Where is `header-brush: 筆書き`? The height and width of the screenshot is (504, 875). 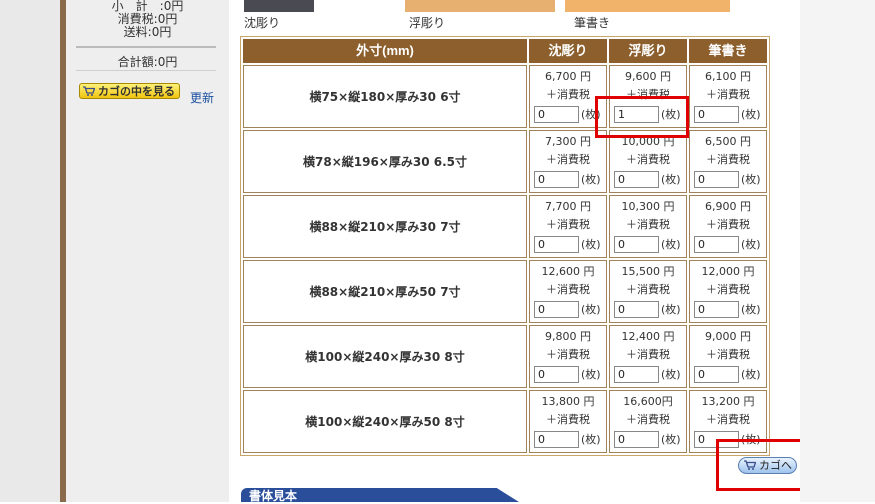
header-brush: 筆書き is located at coordinates (728, 51).